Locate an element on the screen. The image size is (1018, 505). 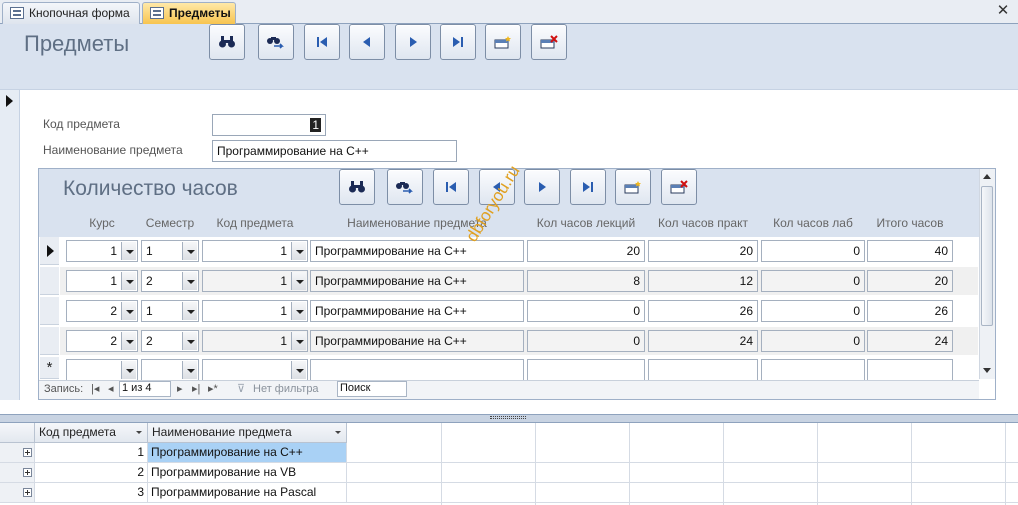
cell-itogo: 20 is located at coordinates (910, 281).